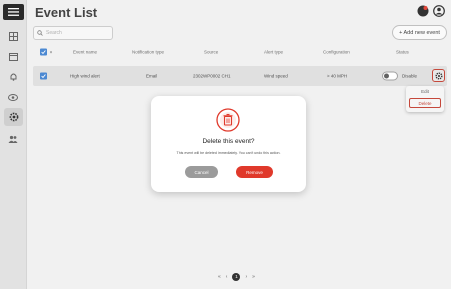 The height and width of the screenshot is (289, 451). Describe the element at coordinates (13, 12) in the screenshot. I see `menu-icon` at that location.